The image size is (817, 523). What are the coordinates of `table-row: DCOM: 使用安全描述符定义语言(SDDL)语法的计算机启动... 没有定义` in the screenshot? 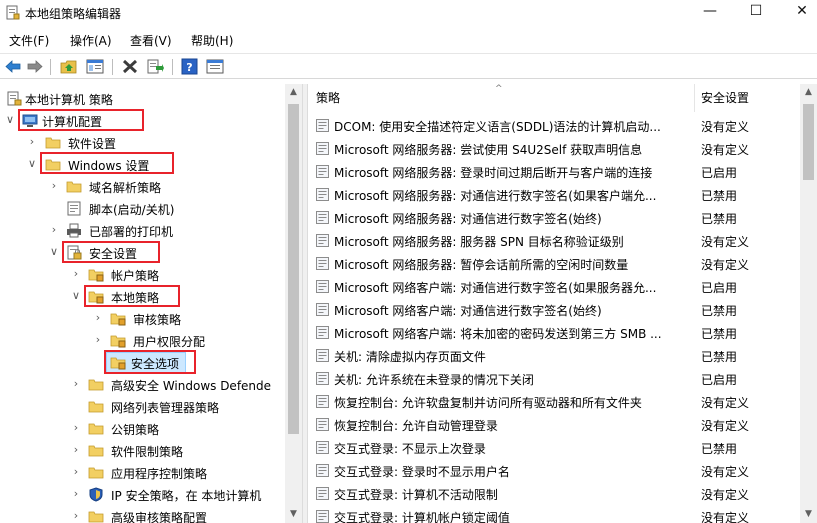 It's located at (554, 125).